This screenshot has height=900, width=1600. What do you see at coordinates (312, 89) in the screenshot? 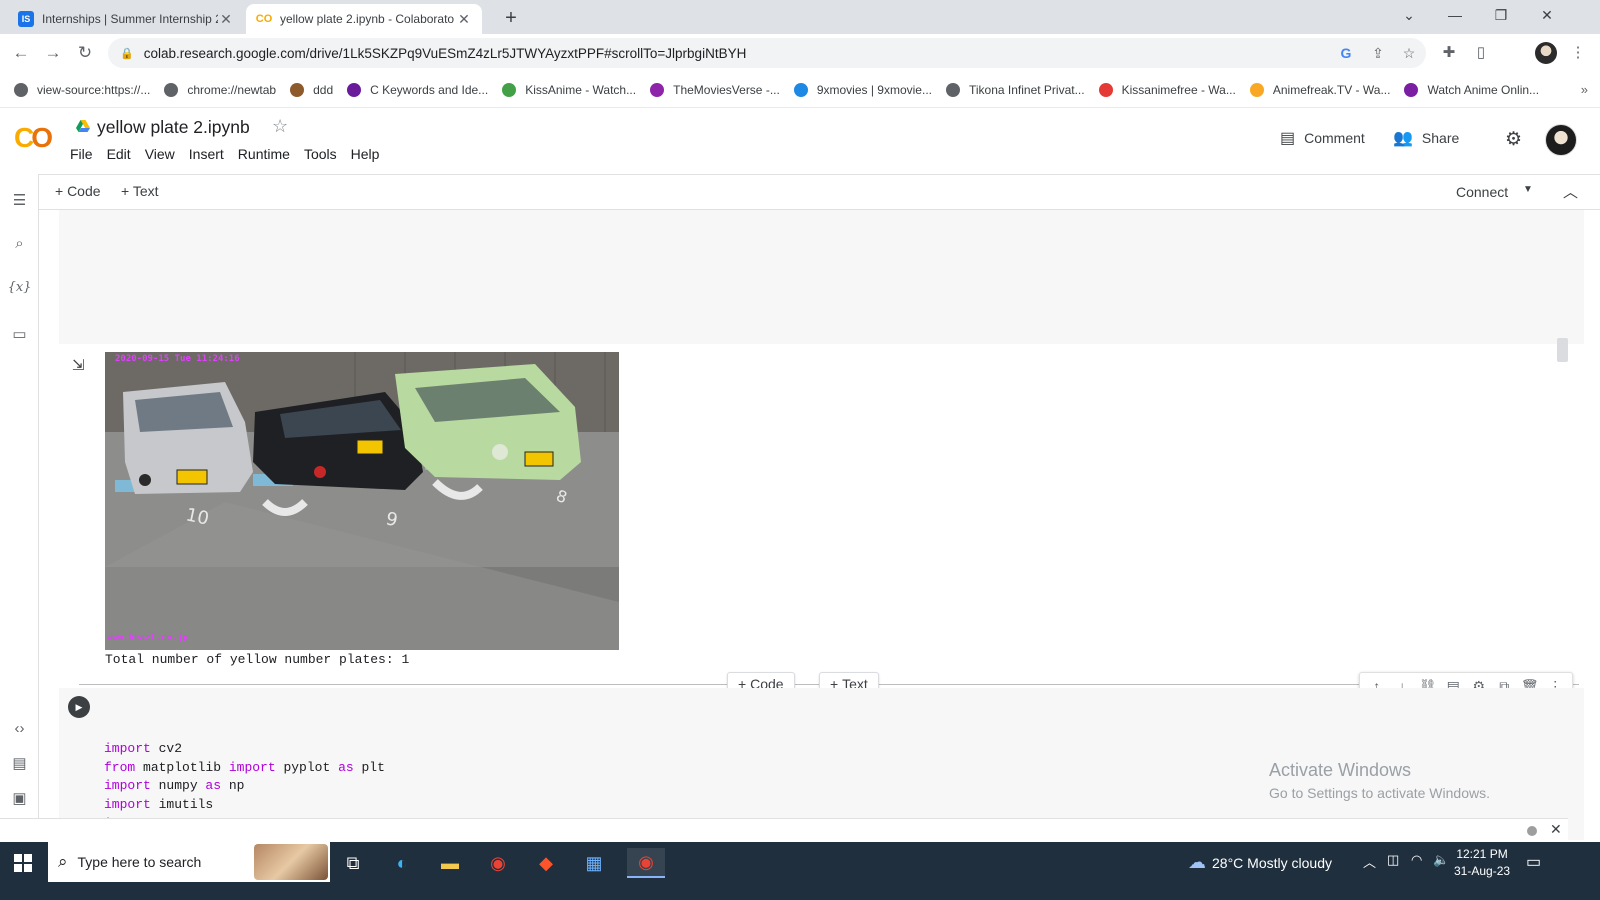
I see `bookmark-item: ddd` at bounding box center [312, 89].